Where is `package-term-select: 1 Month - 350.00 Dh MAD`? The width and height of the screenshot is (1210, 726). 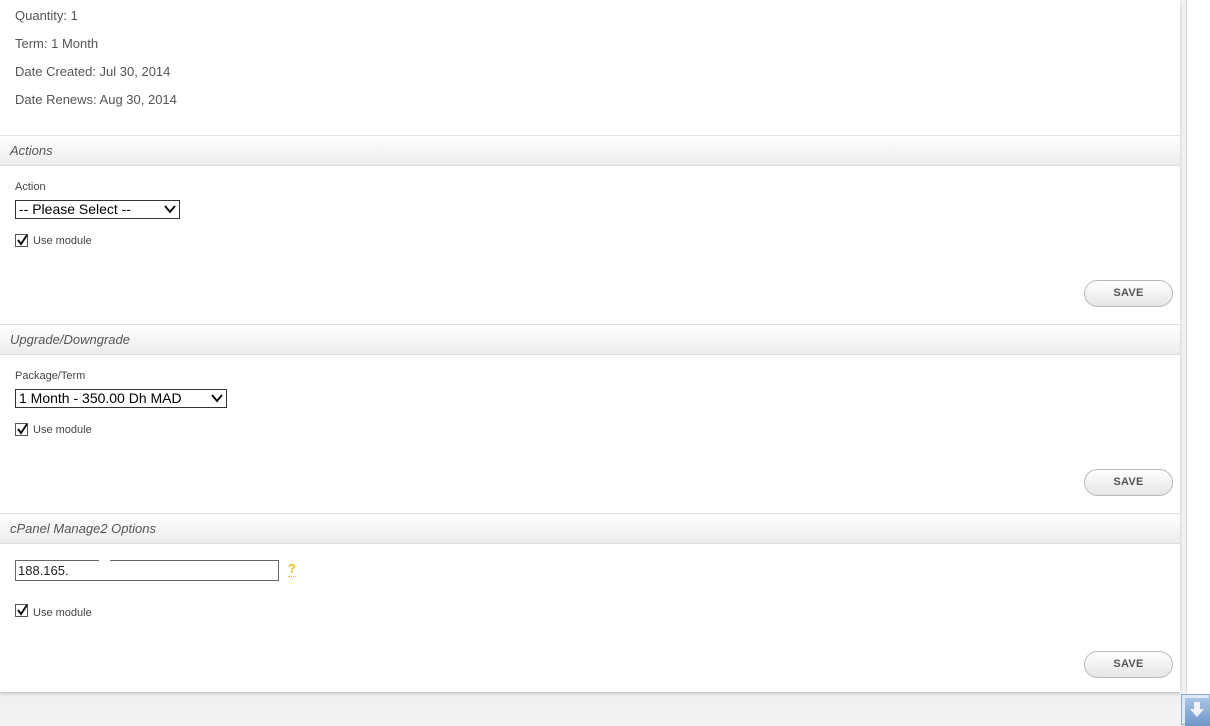
package-term-select: 1 Month - 350.00 Dh MAD is located at coordinates (121, 398).